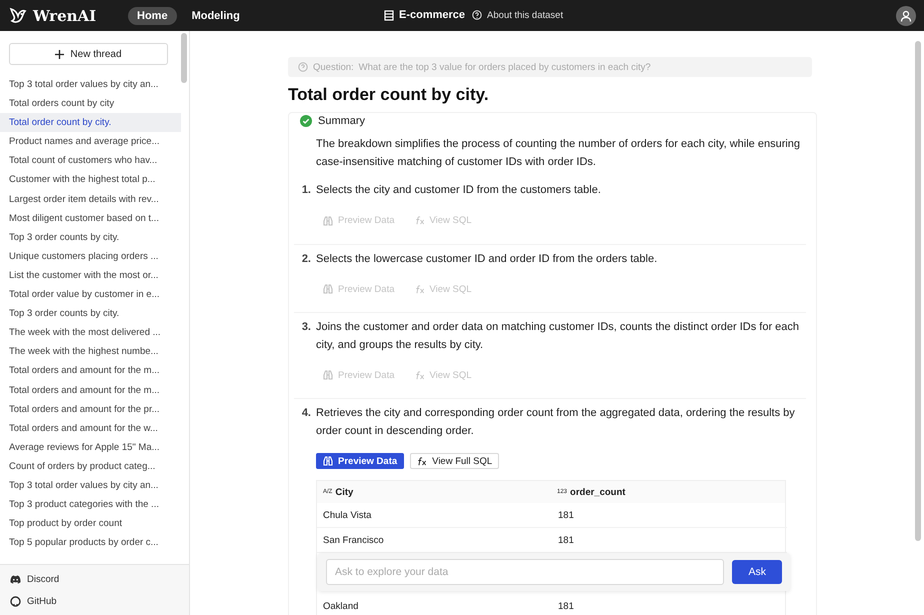  Describe the element at coordinates (559, 153) in the screenshot. I see `summary-text: The breakdown simplifies the process of counting the number of orders for each city, while ensuring case-insensitive matching of customer IDs with order IDs.` at that location.